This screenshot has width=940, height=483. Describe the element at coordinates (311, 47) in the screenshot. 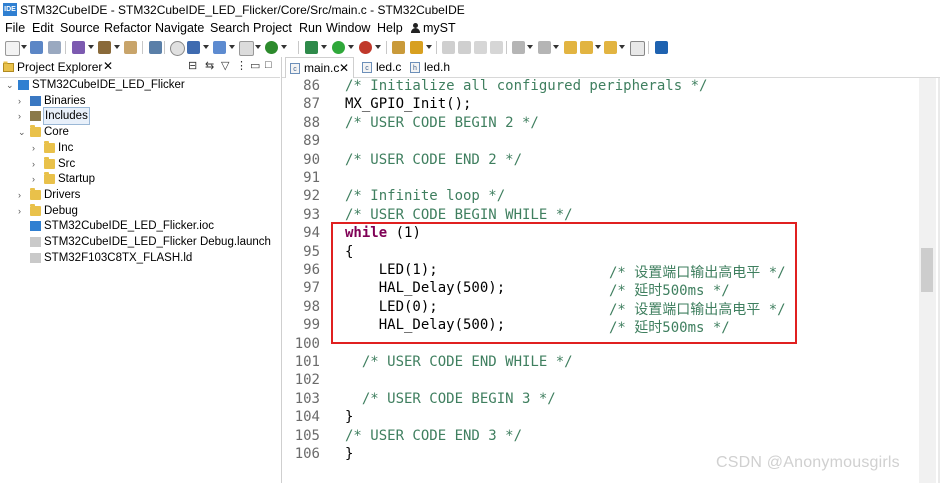

I see `debug-icon` at that location.